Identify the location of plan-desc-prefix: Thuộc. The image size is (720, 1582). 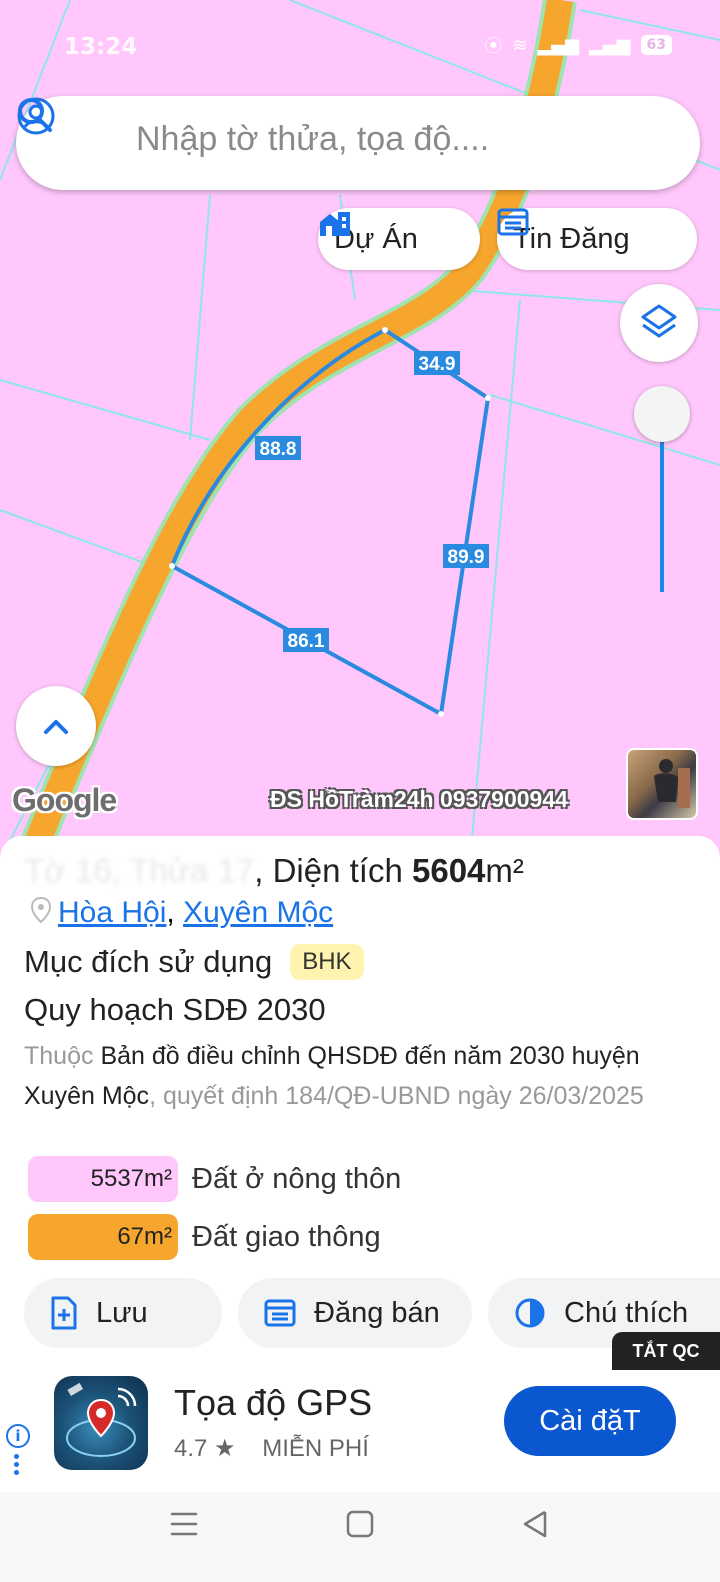
(62, 1056).